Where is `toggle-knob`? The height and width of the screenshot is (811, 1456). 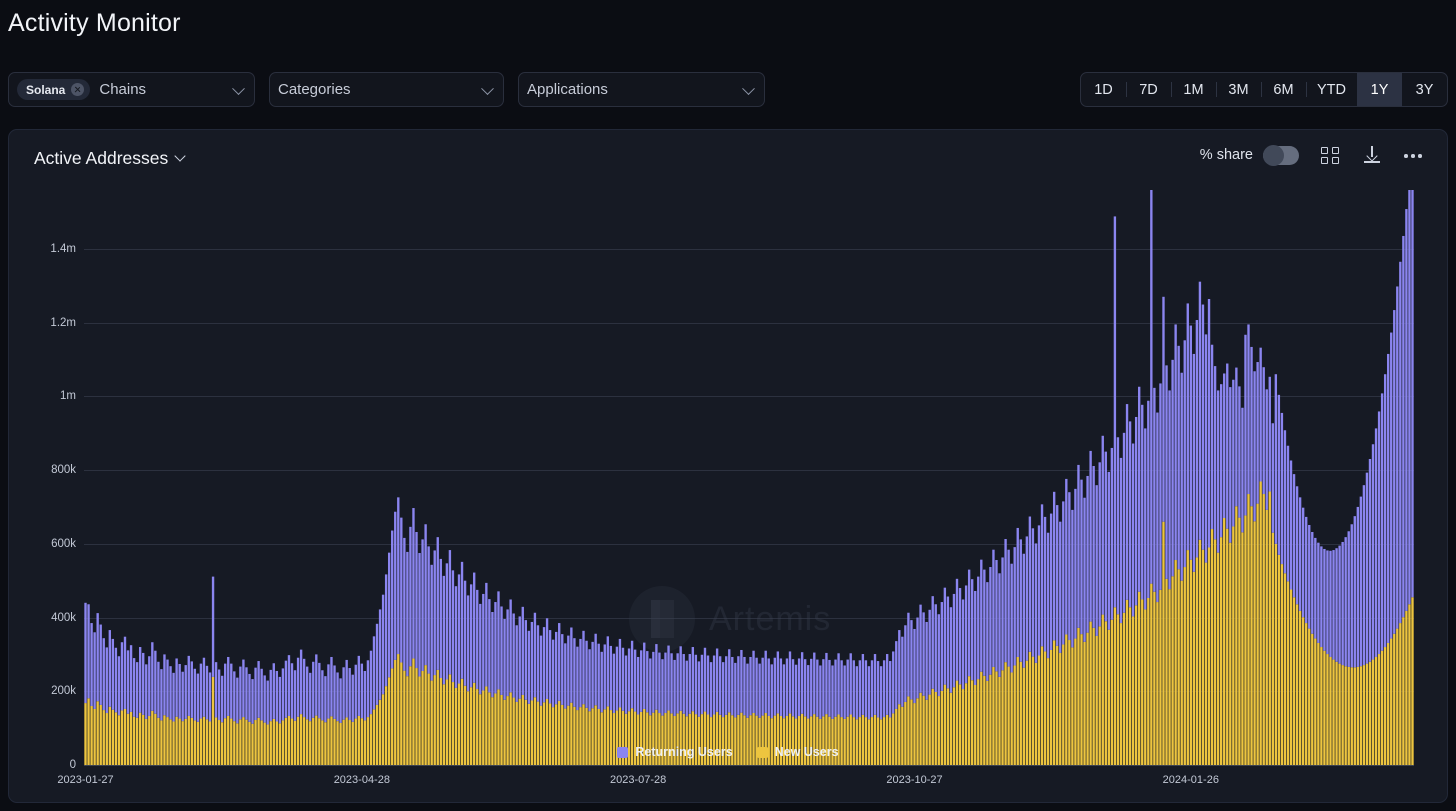 toggle-knob is located at coordinates (1273, 155).